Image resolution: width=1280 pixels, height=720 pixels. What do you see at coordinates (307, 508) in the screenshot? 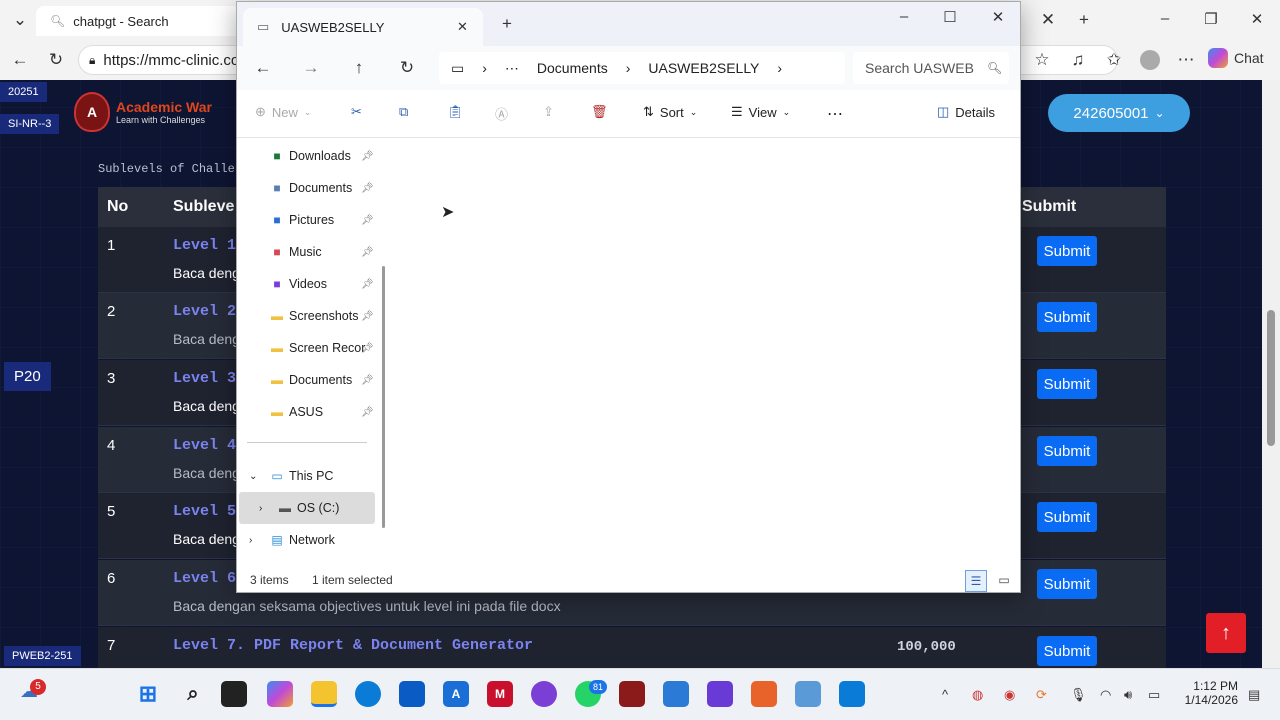
I see `nav-os-c: › ▬ OS (C:)` at bounding box center [307, 508].